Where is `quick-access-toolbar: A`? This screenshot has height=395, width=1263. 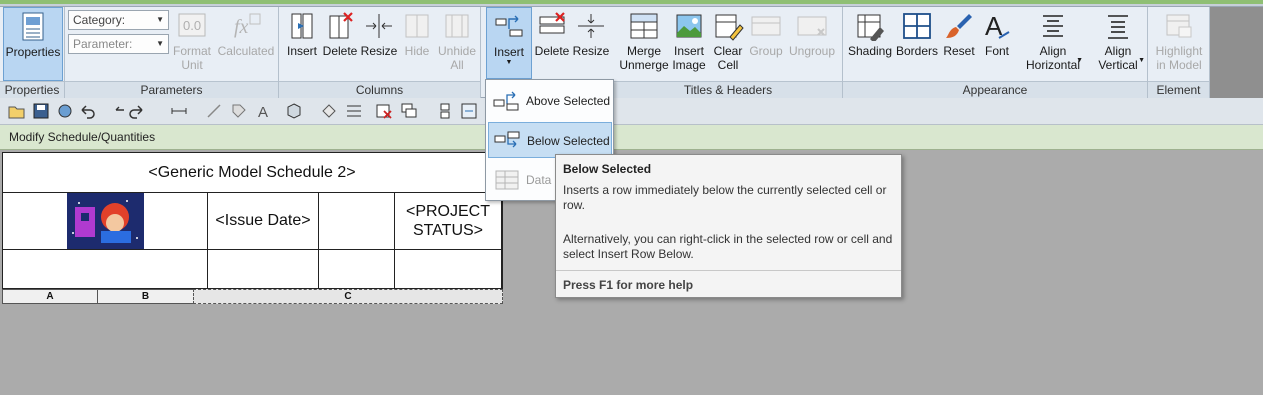
quick-access-toolbar: A is located at coordinates (631, 111).